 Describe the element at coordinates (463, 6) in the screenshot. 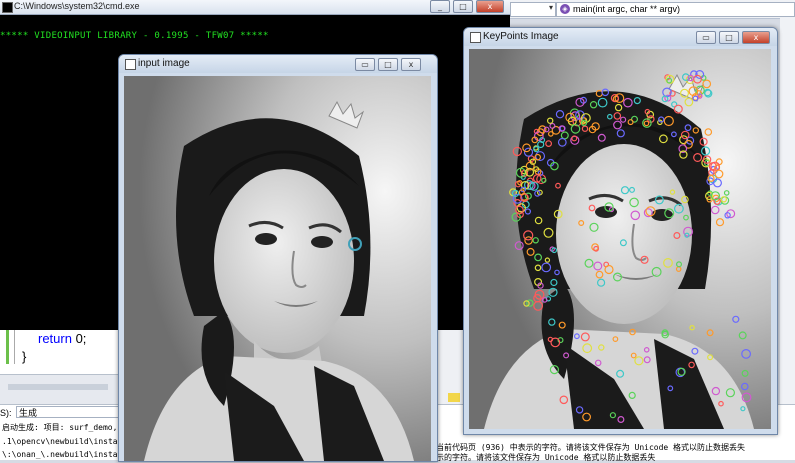

I see `cmd-maximize-button: □` at that location.